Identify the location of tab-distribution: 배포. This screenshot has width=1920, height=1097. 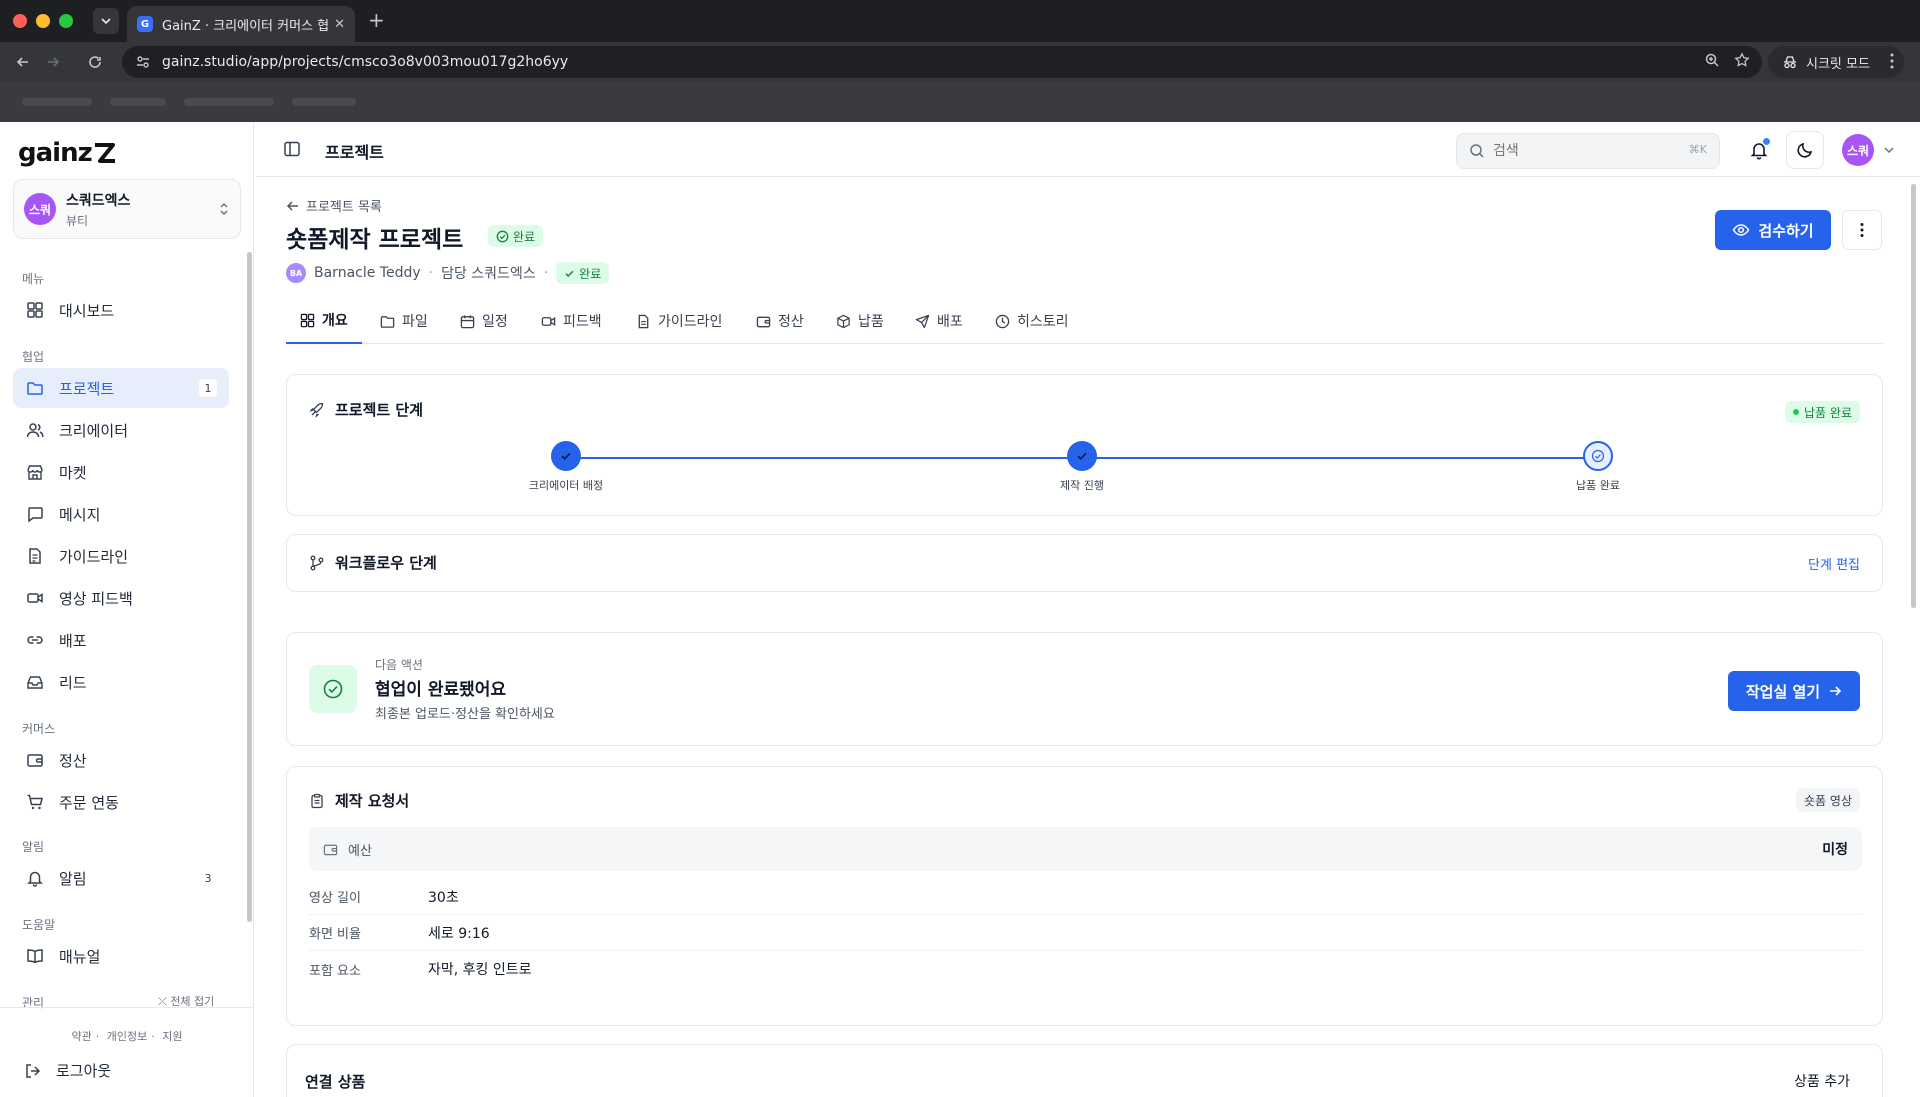
(939, 321).